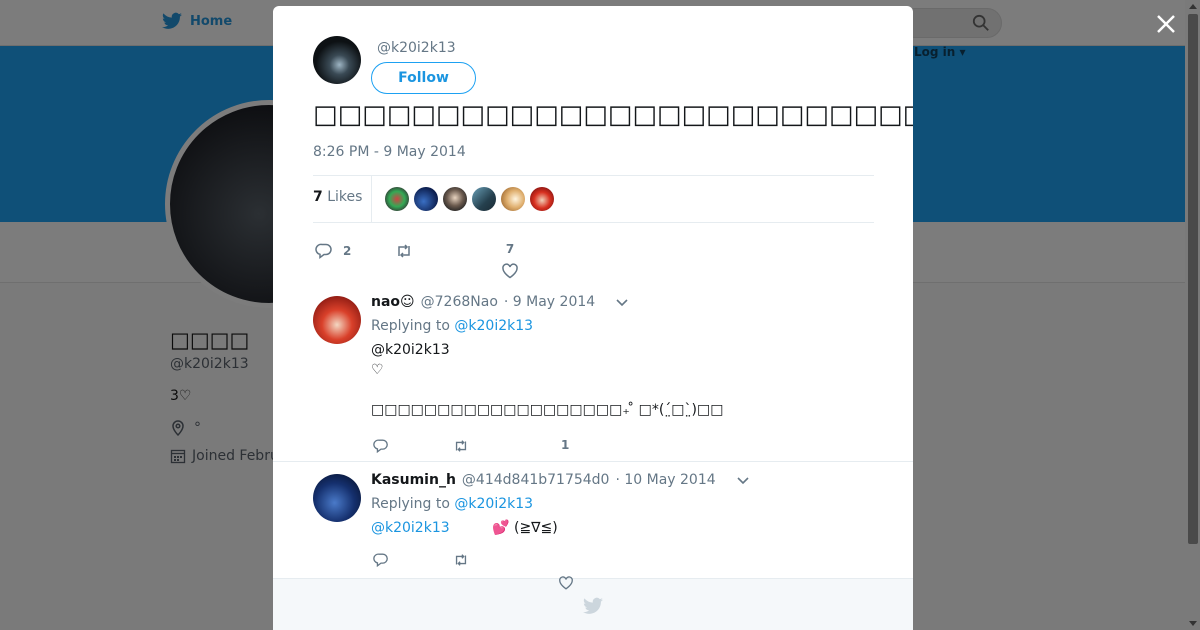 Image resolution: width=1200 pixels, height=630 pixels. Describe the element at coordinates (593, 257) in the screenshot. I see `tweet-actions: 2 7` at that location.